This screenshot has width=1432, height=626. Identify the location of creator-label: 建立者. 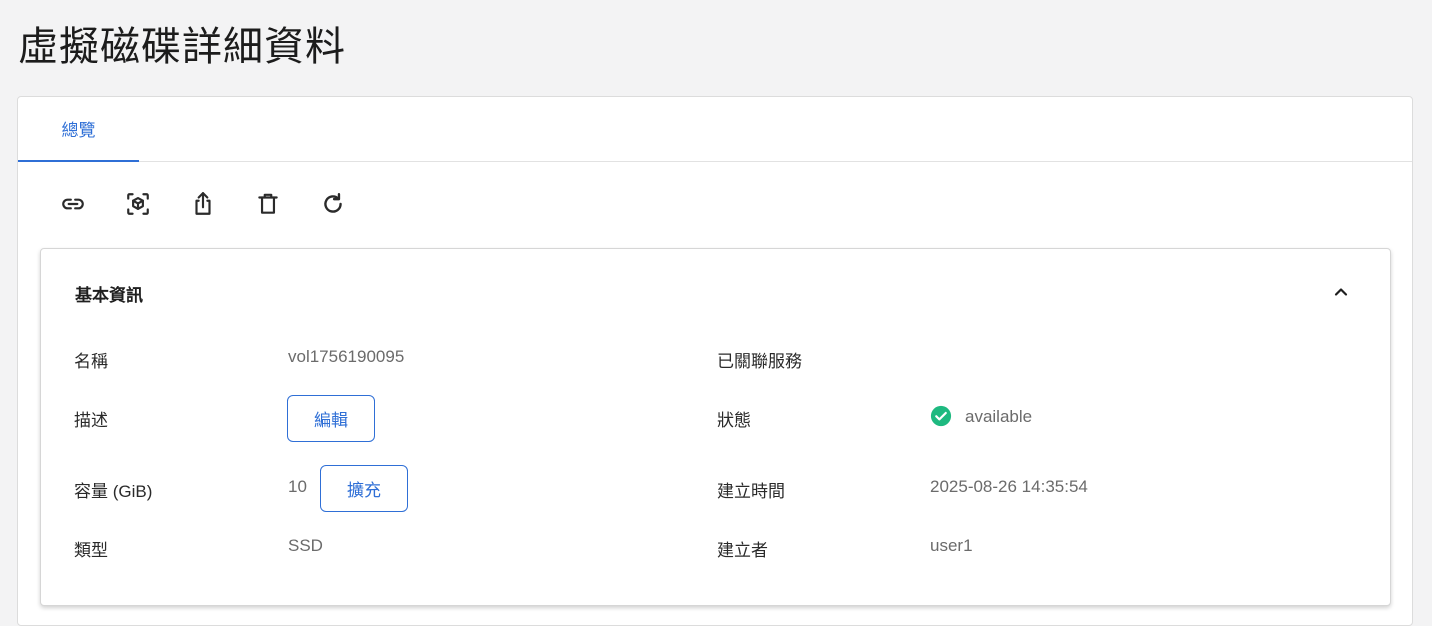
(742, 550).